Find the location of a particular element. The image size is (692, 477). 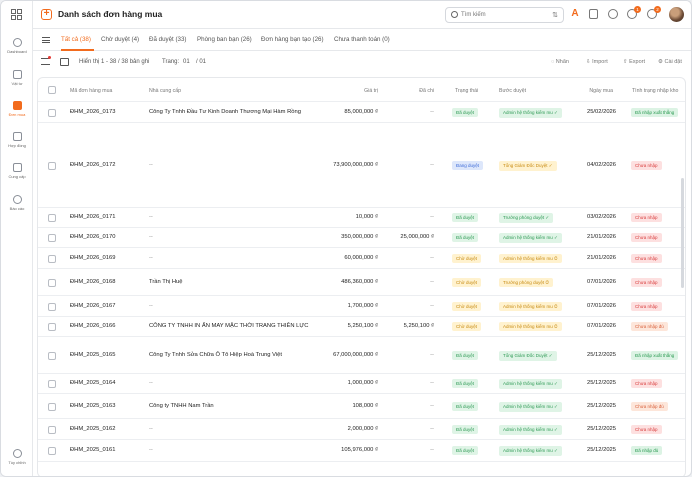

sidebar-item-hop-dong: Hợp đồng is located at coordinates (17, 146).